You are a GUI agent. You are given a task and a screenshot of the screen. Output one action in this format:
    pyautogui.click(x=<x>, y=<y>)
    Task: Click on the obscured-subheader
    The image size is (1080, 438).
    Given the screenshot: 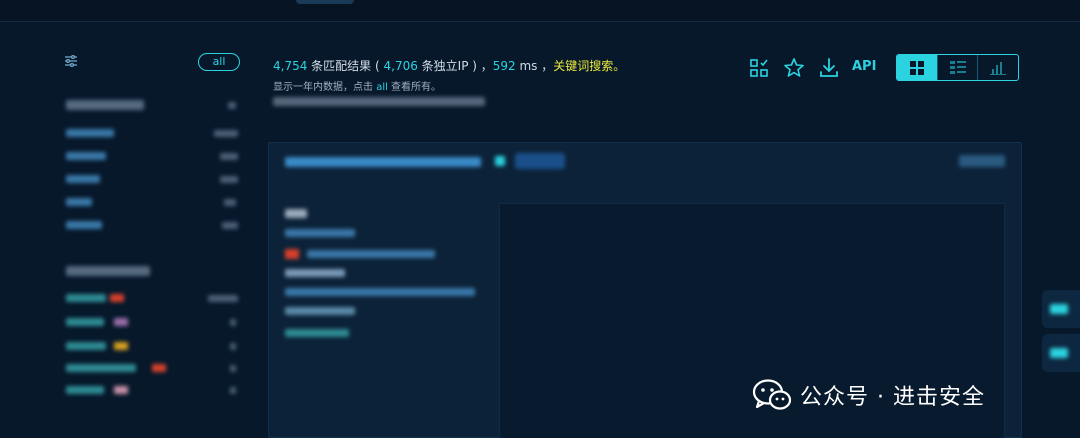 What is the action you would take?
    pyautogui.click(x=379, y=101)
    